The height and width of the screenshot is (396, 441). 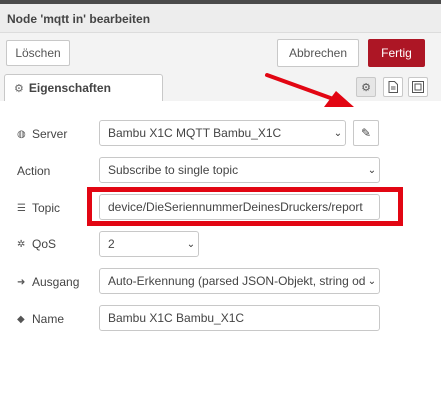 What do you see at coordinates (309, 90) in the screenshot?
I see `annotation-arrow` at bounding box center [309, 90].